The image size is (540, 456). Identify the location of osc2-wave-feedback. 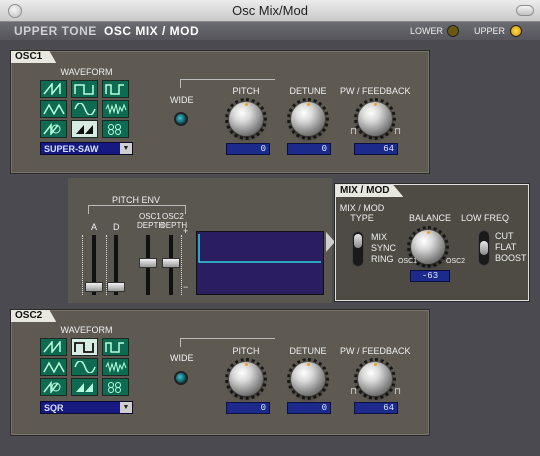
(53, 387).